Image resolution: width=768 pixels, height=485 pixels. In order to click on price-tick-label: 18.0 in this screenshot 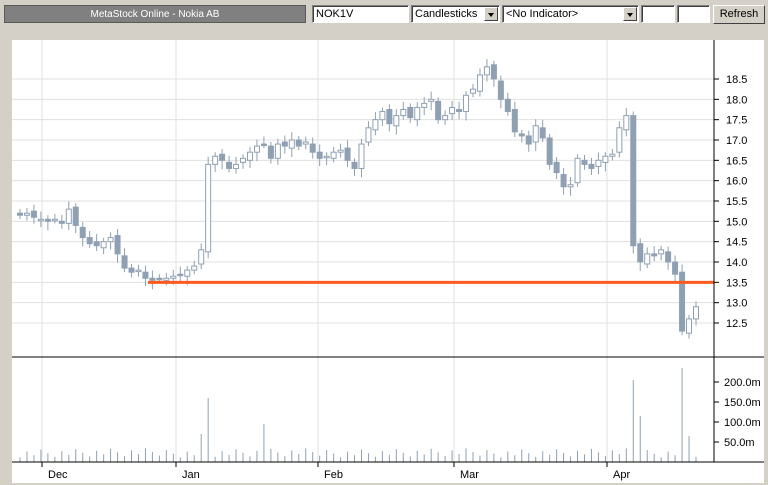, I will do `click(736, 100)`.